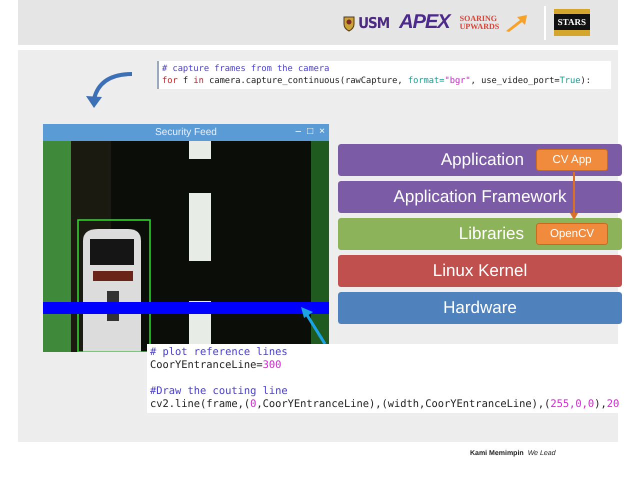  What do you see at coordinates (299, 132) in the screenshot?
I see `window-control: –` at bounding box center [299, 132].